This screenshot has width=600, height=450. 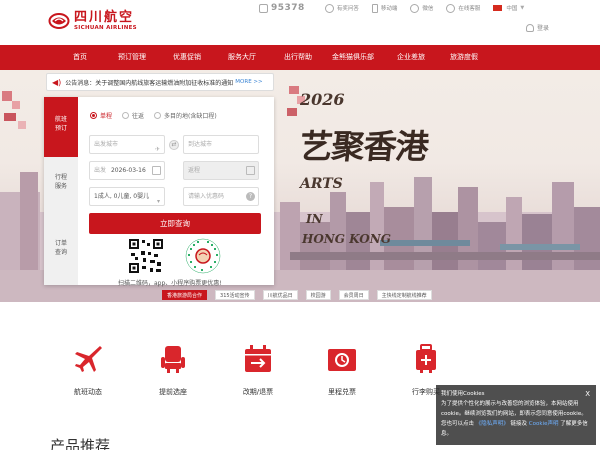 What do you see at coordinates (80, 57) in the screenshot?
I see `nav-item-home: 首页` at bounding box center [80, 57].